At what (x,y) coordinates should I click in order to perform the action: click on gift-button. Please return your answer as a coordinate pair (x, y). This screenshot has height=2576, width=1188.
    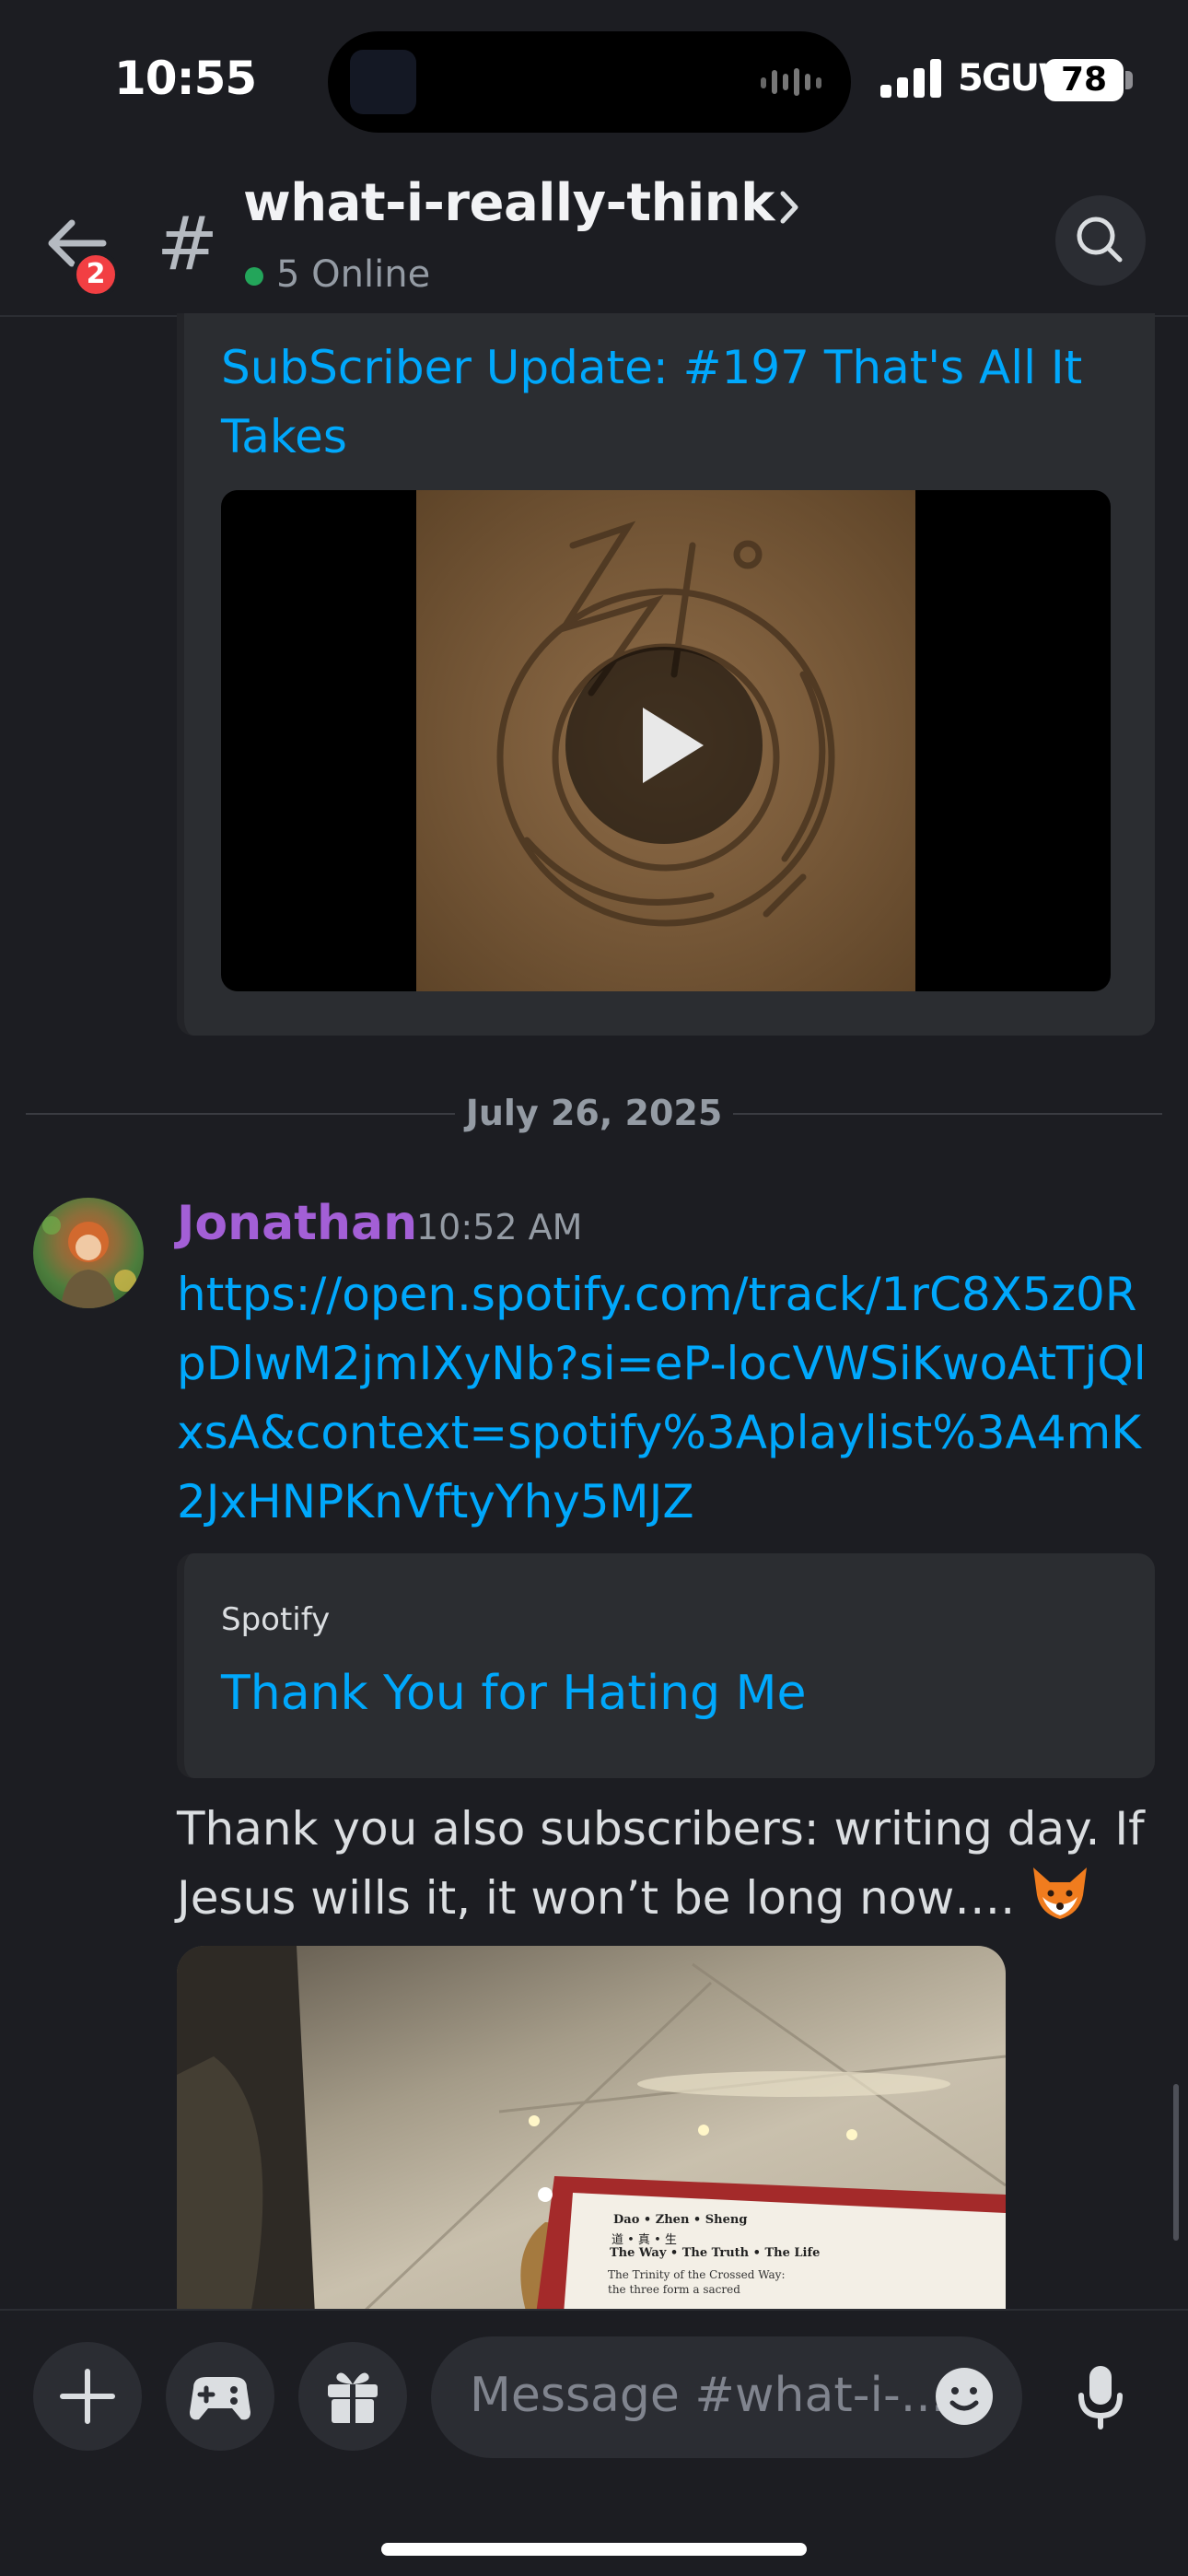
    Looking at the image, I should click on (352, 2396).